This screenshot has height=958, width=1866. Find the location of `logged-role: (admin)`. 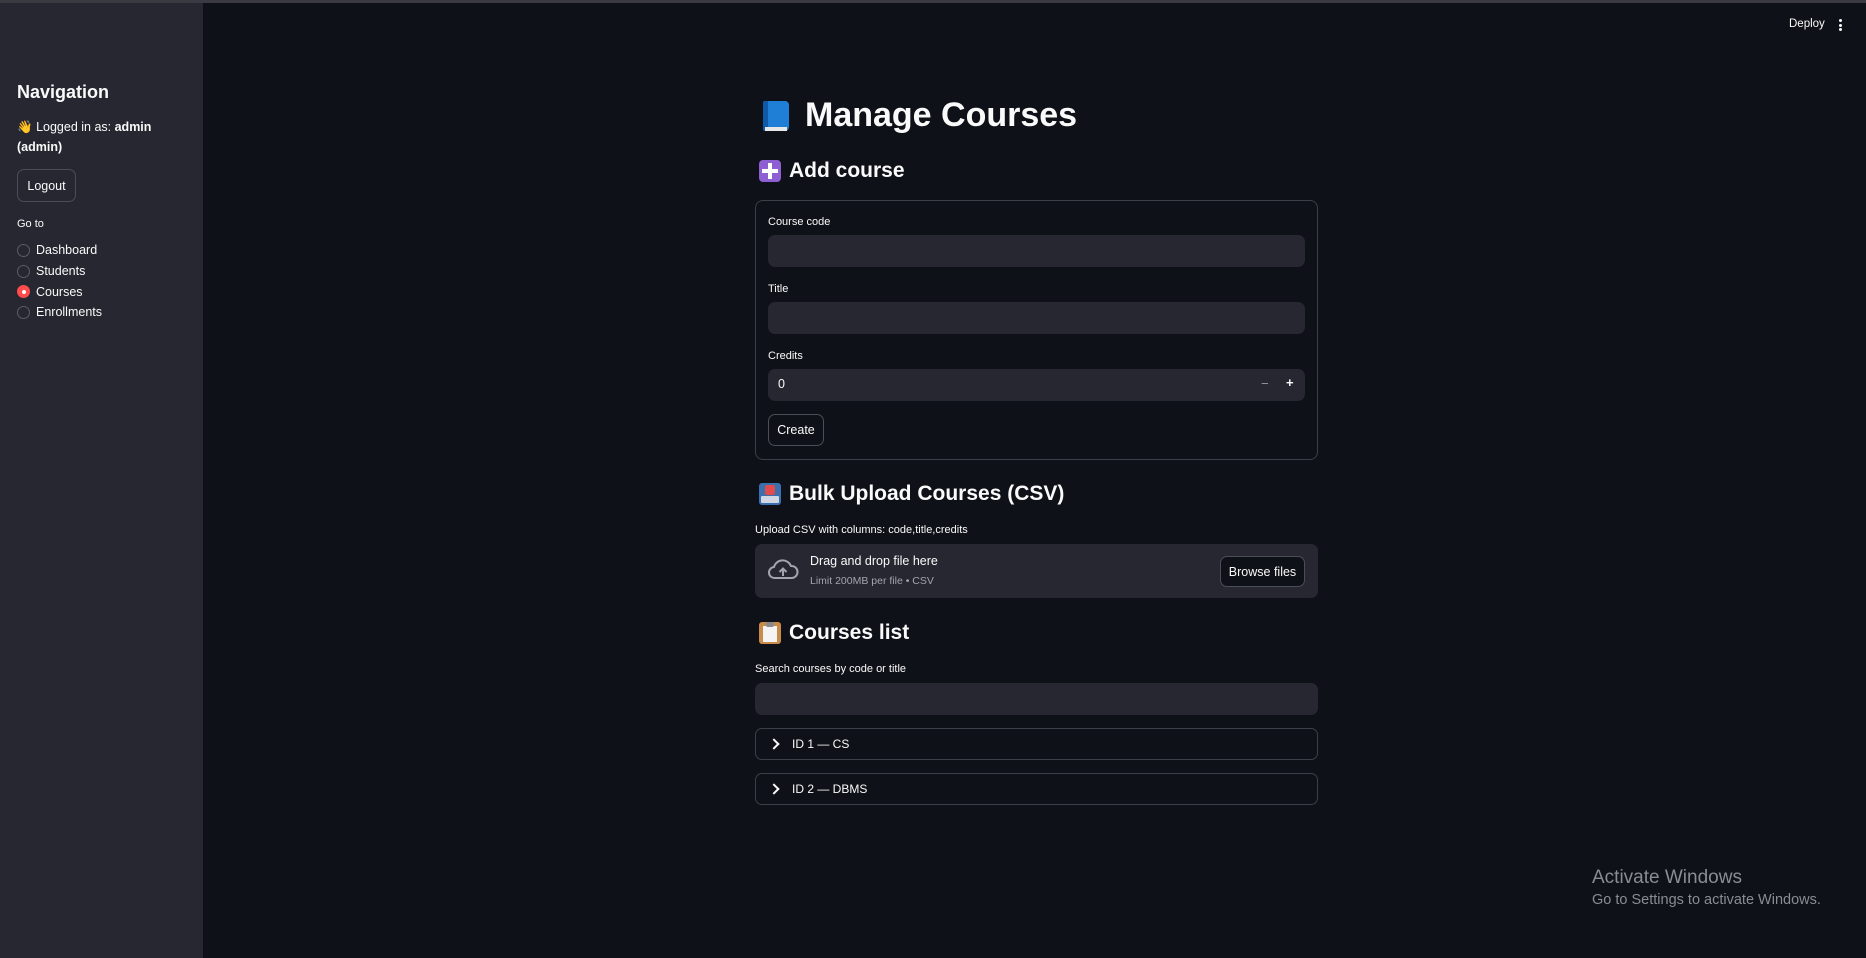

logged-role: (admin) is located at coordinates (40, 147).